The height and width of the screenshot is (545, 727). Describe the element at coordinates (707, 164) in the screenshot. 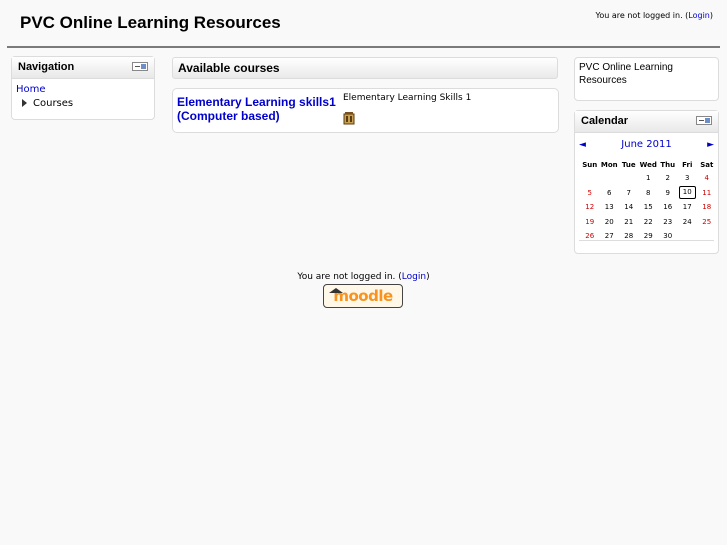

I see `weekday-header: Sat` at that location.